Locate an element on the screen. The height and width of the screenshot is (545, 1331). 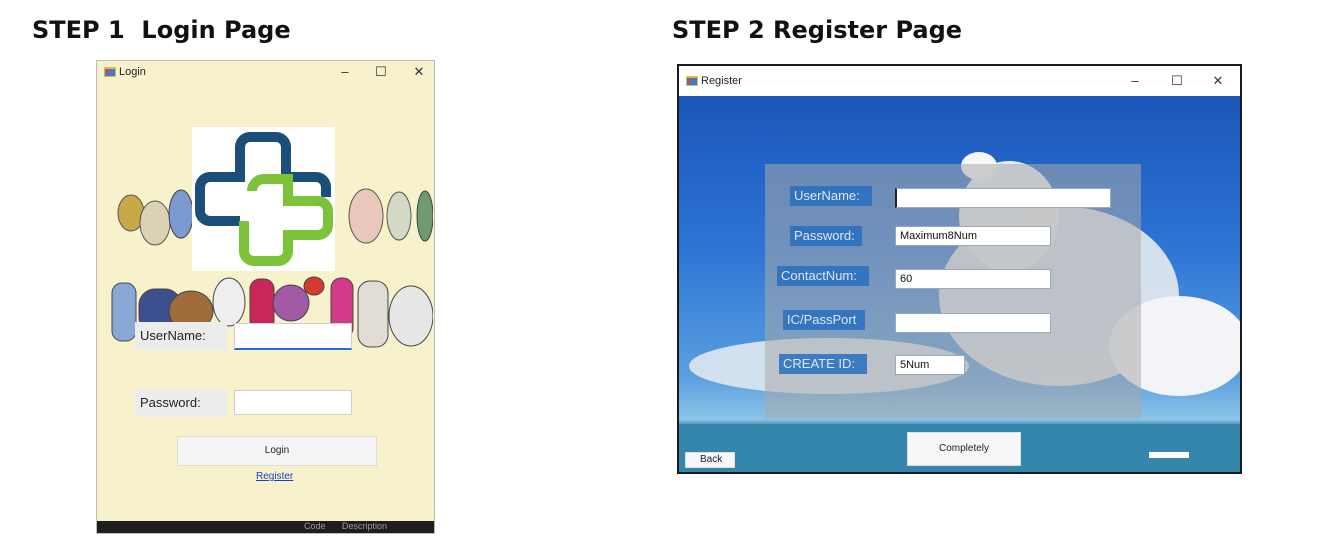
bottom-bar-description: Description is located at coordinates (365, 526).